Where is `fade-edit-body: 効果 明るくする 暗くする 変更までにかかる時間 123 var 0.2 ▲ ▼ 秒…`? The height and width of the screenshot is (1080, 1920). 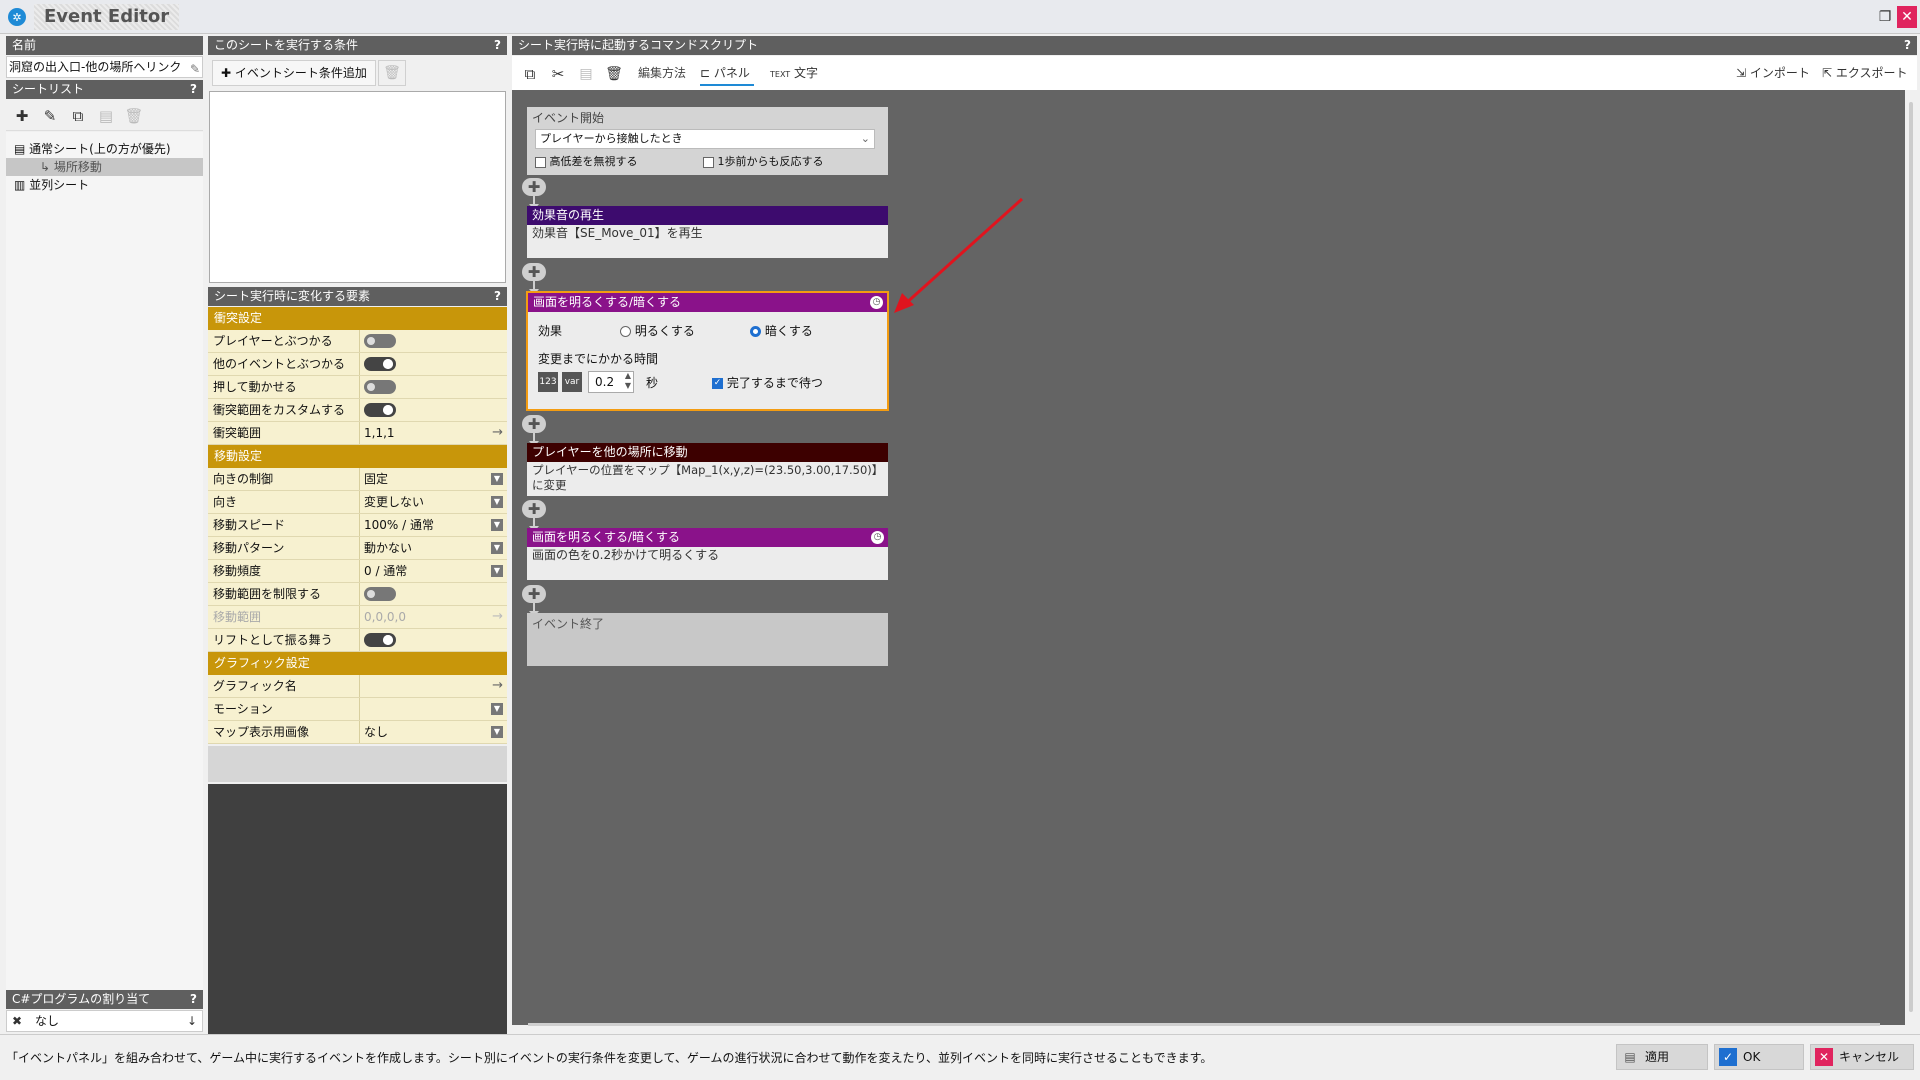 fade-edit-body: 効果 明るくする 暗くする 変更までにかかる時間 123 var 0.2 ▲ ▼ 秒… is located at coordinates (707, 360).